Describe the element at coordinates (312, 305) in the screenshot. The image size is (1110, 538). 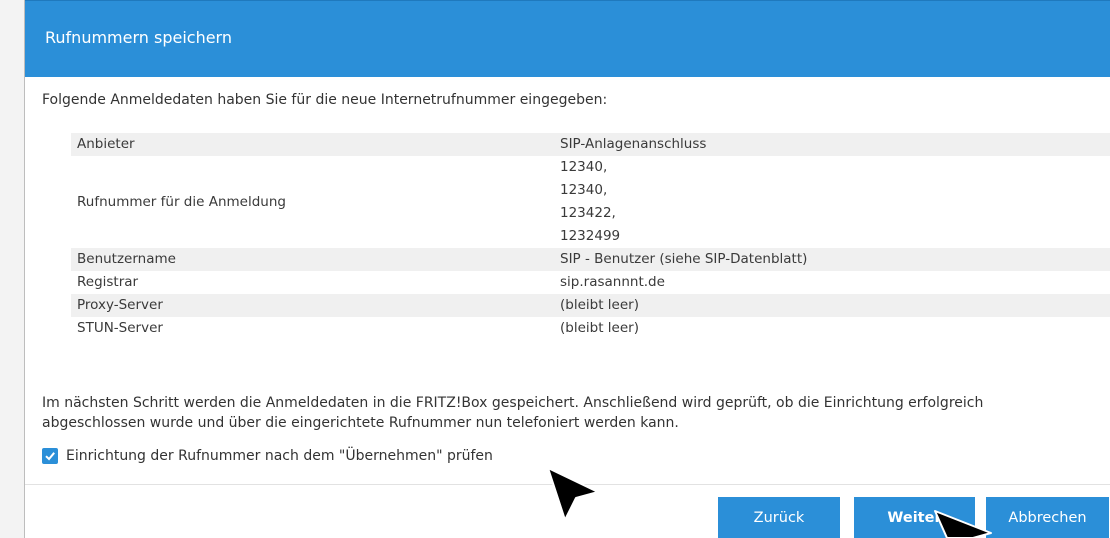
I see `row-label: Proxy-Server` at that location.